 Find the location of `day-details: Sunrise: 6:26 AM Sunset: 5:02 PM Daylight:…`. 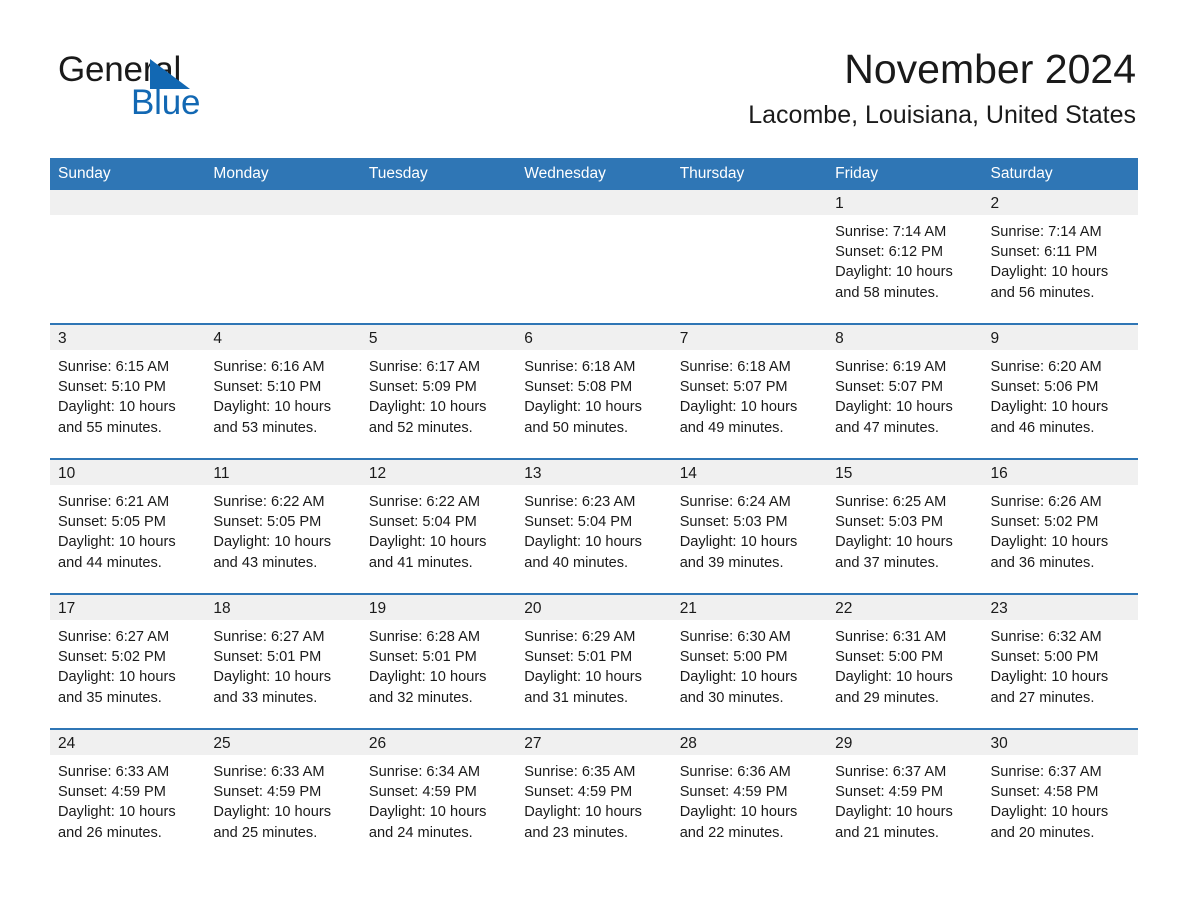

day-details: Sunrise: 6:26 AM Sunset: 5:02 PM Daylight:… is located at coordinates (1060, 529).